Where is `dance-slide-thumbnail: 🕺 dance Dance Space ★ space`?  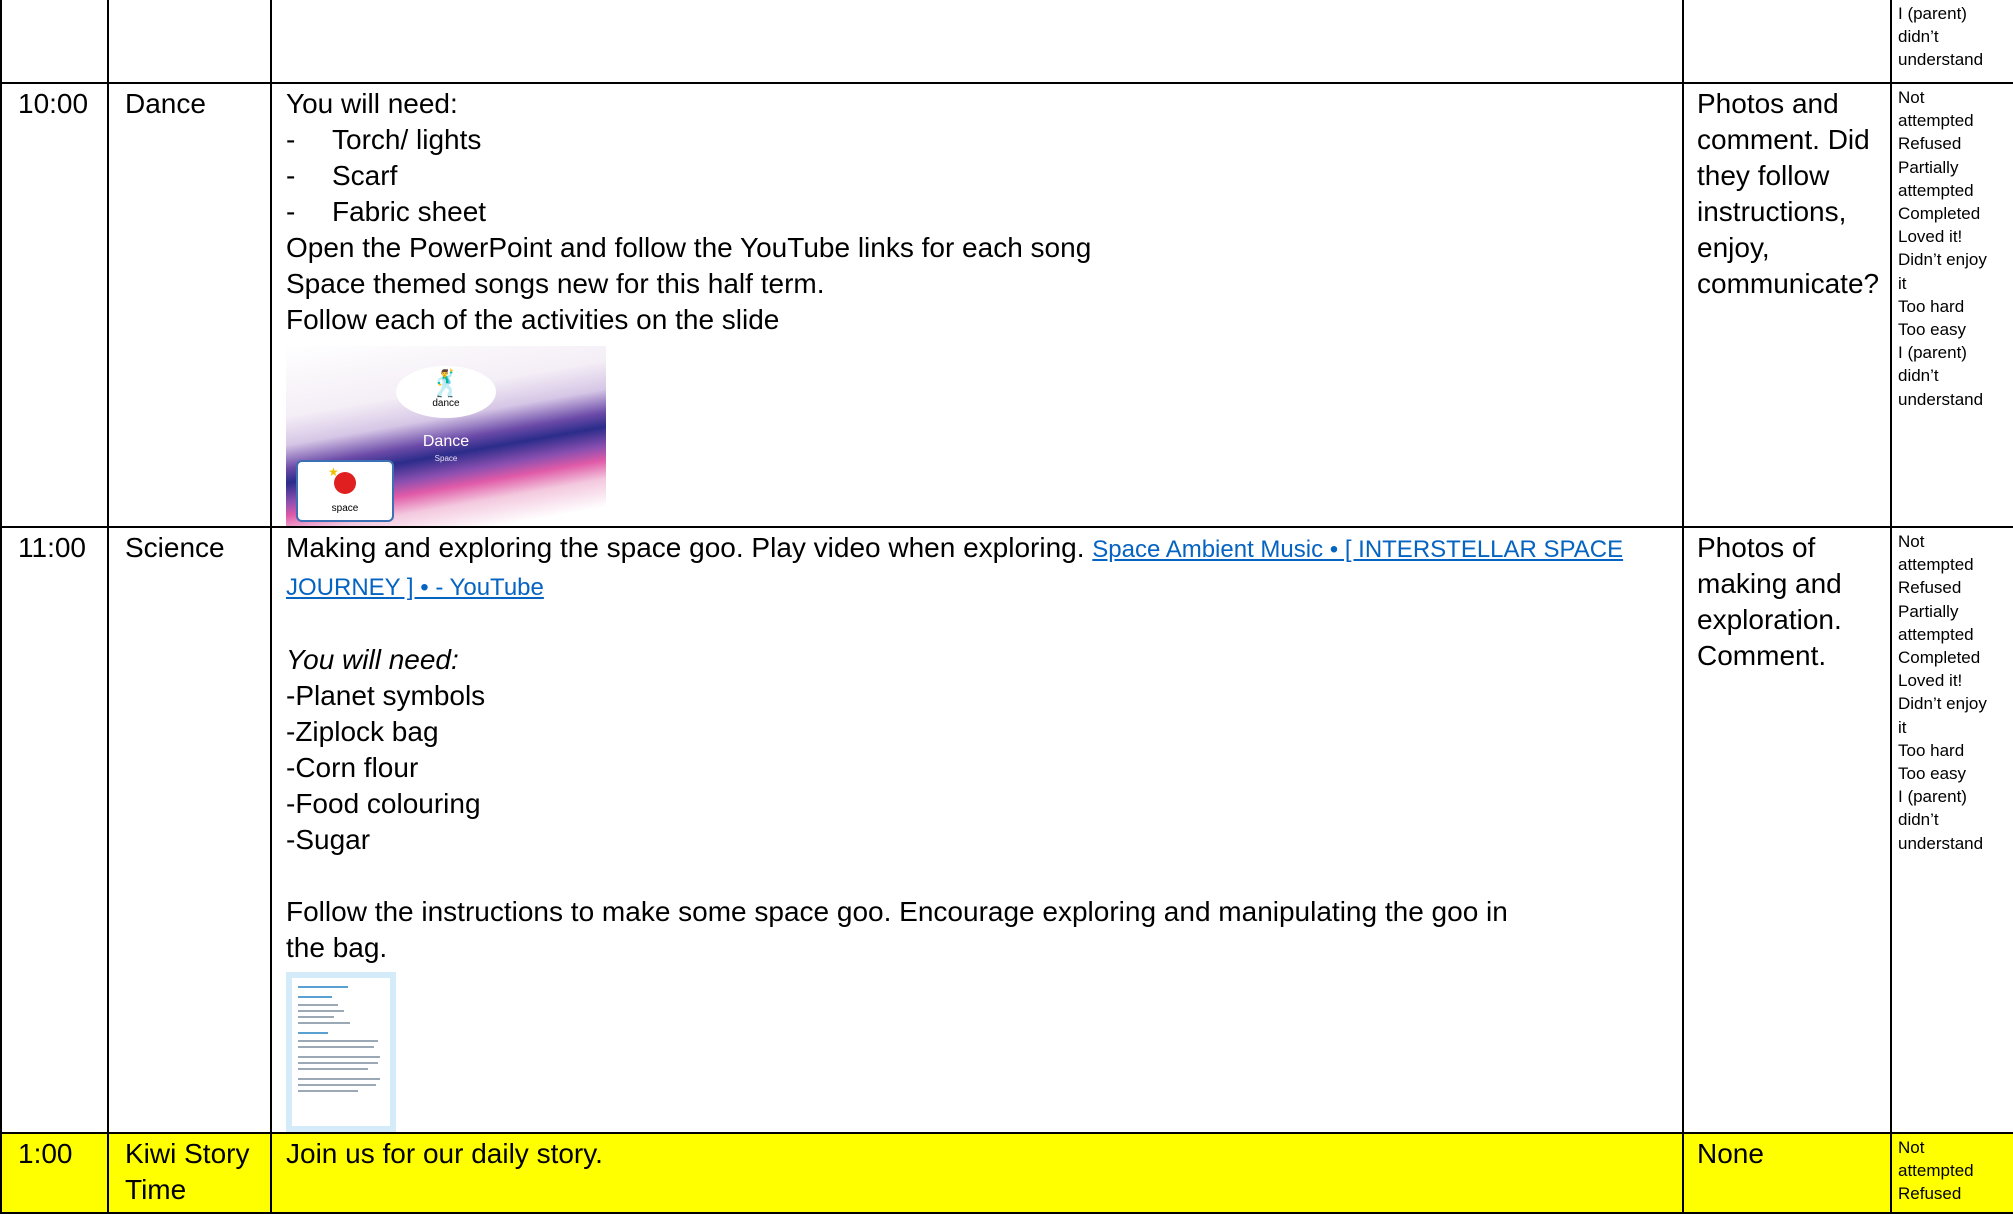 dance-slide-thumbnail: 🕺 dance Dance Space ★ space is located at coordinates (446, 436).